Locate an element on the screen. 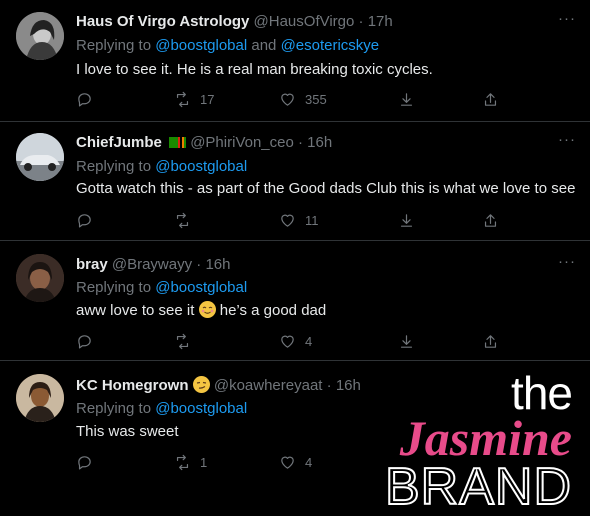  the-jasmine-brand-watermark: the Jasmine BRAND is located at coordinates (472, 441).